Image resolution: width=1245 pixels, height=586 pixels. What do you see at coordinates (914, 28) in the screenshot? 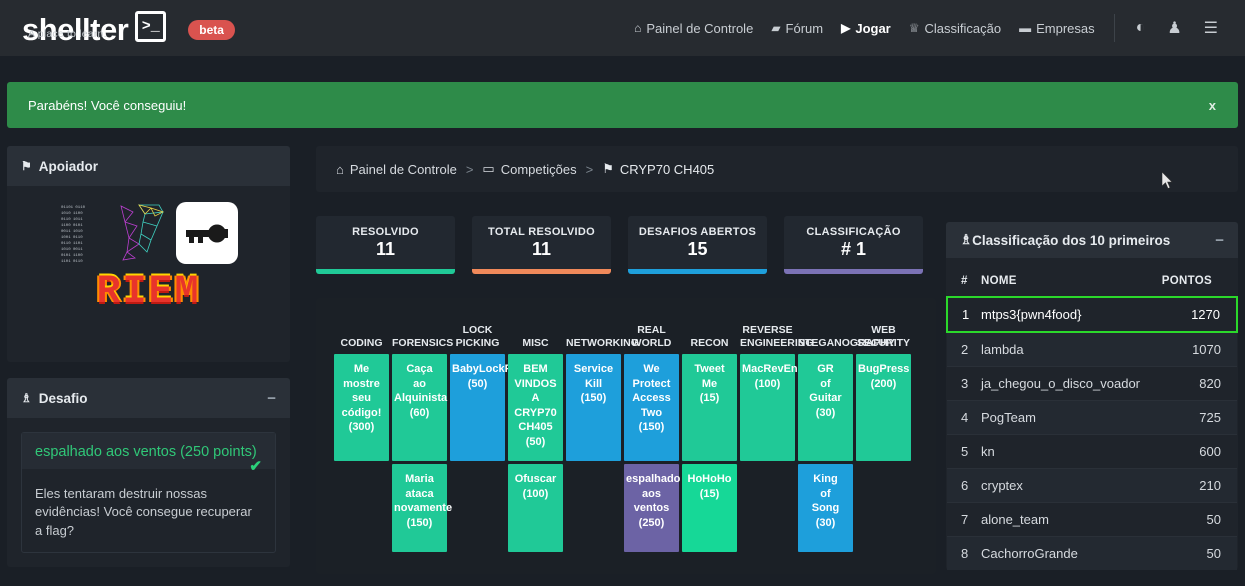
I see `trophy-icon: ♕` at bounding box center [914, 28].